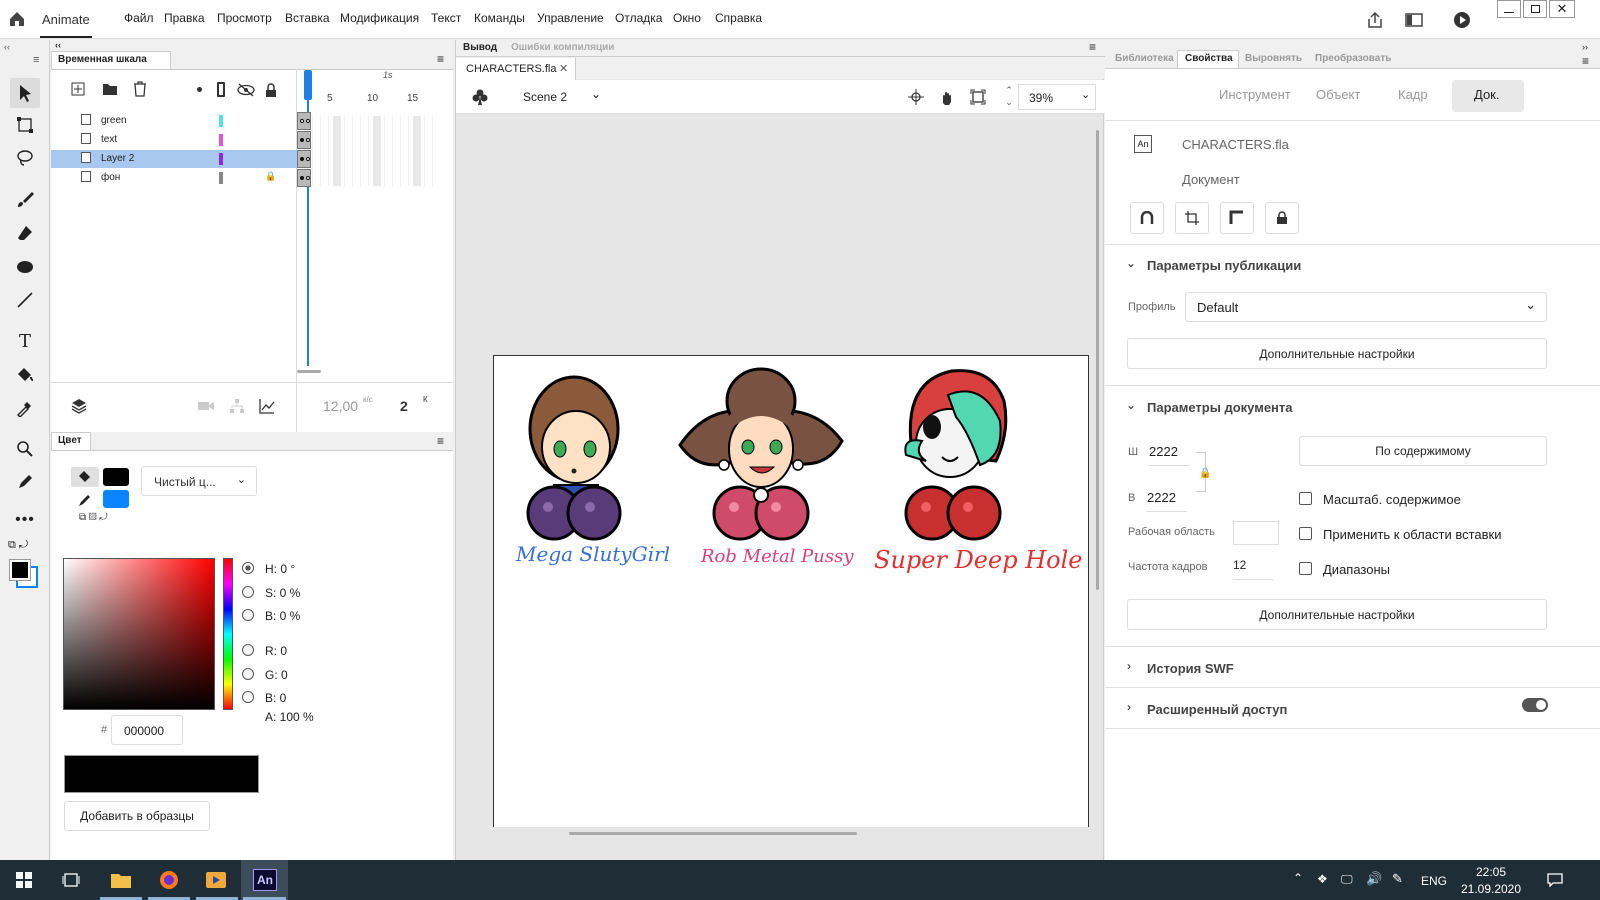 Image resolution: width=1600 pixels, height=900 pixels. What do you see at coordinates (271, 90) in the screenshot?
I see `lock-all-icon` at bounding box center [271, 90].